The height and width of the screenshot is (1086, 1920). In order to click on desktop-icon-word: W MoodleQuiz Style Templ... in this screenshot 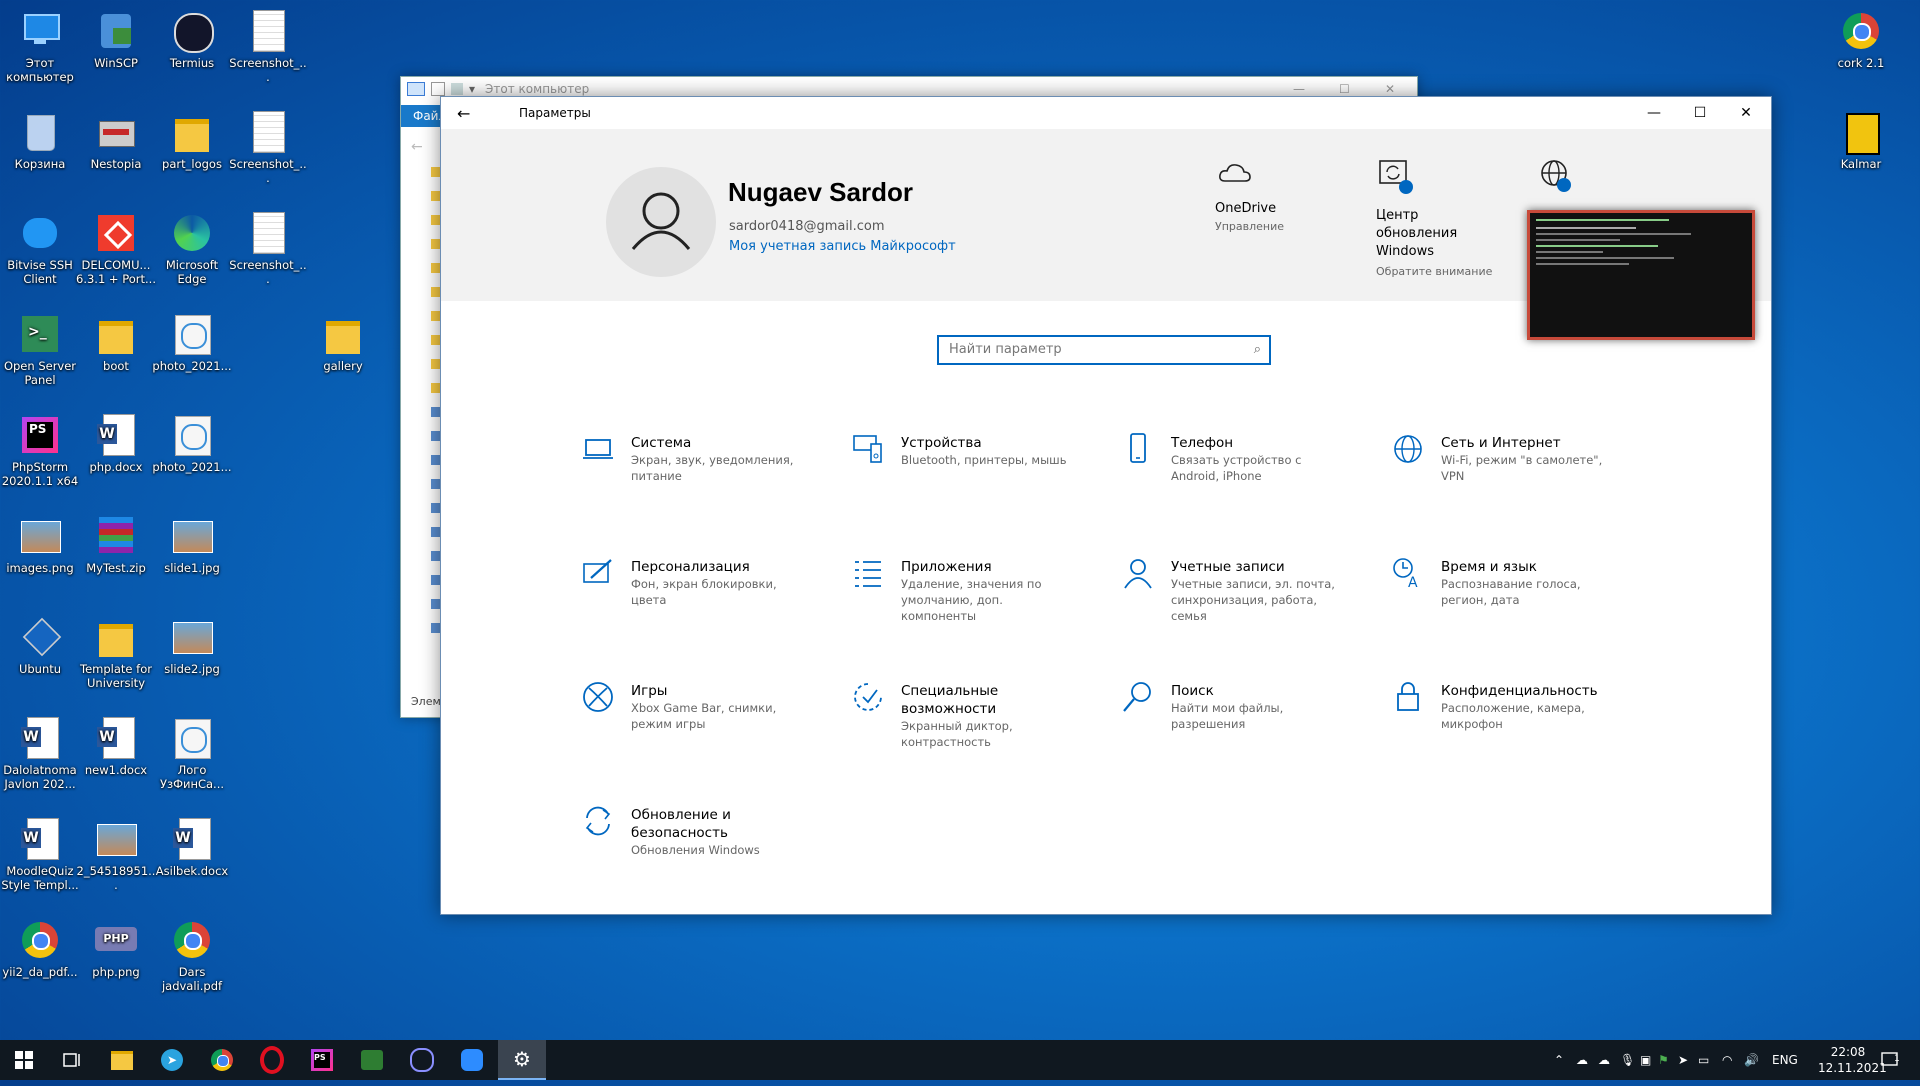, I will do `click(40, 854)`.